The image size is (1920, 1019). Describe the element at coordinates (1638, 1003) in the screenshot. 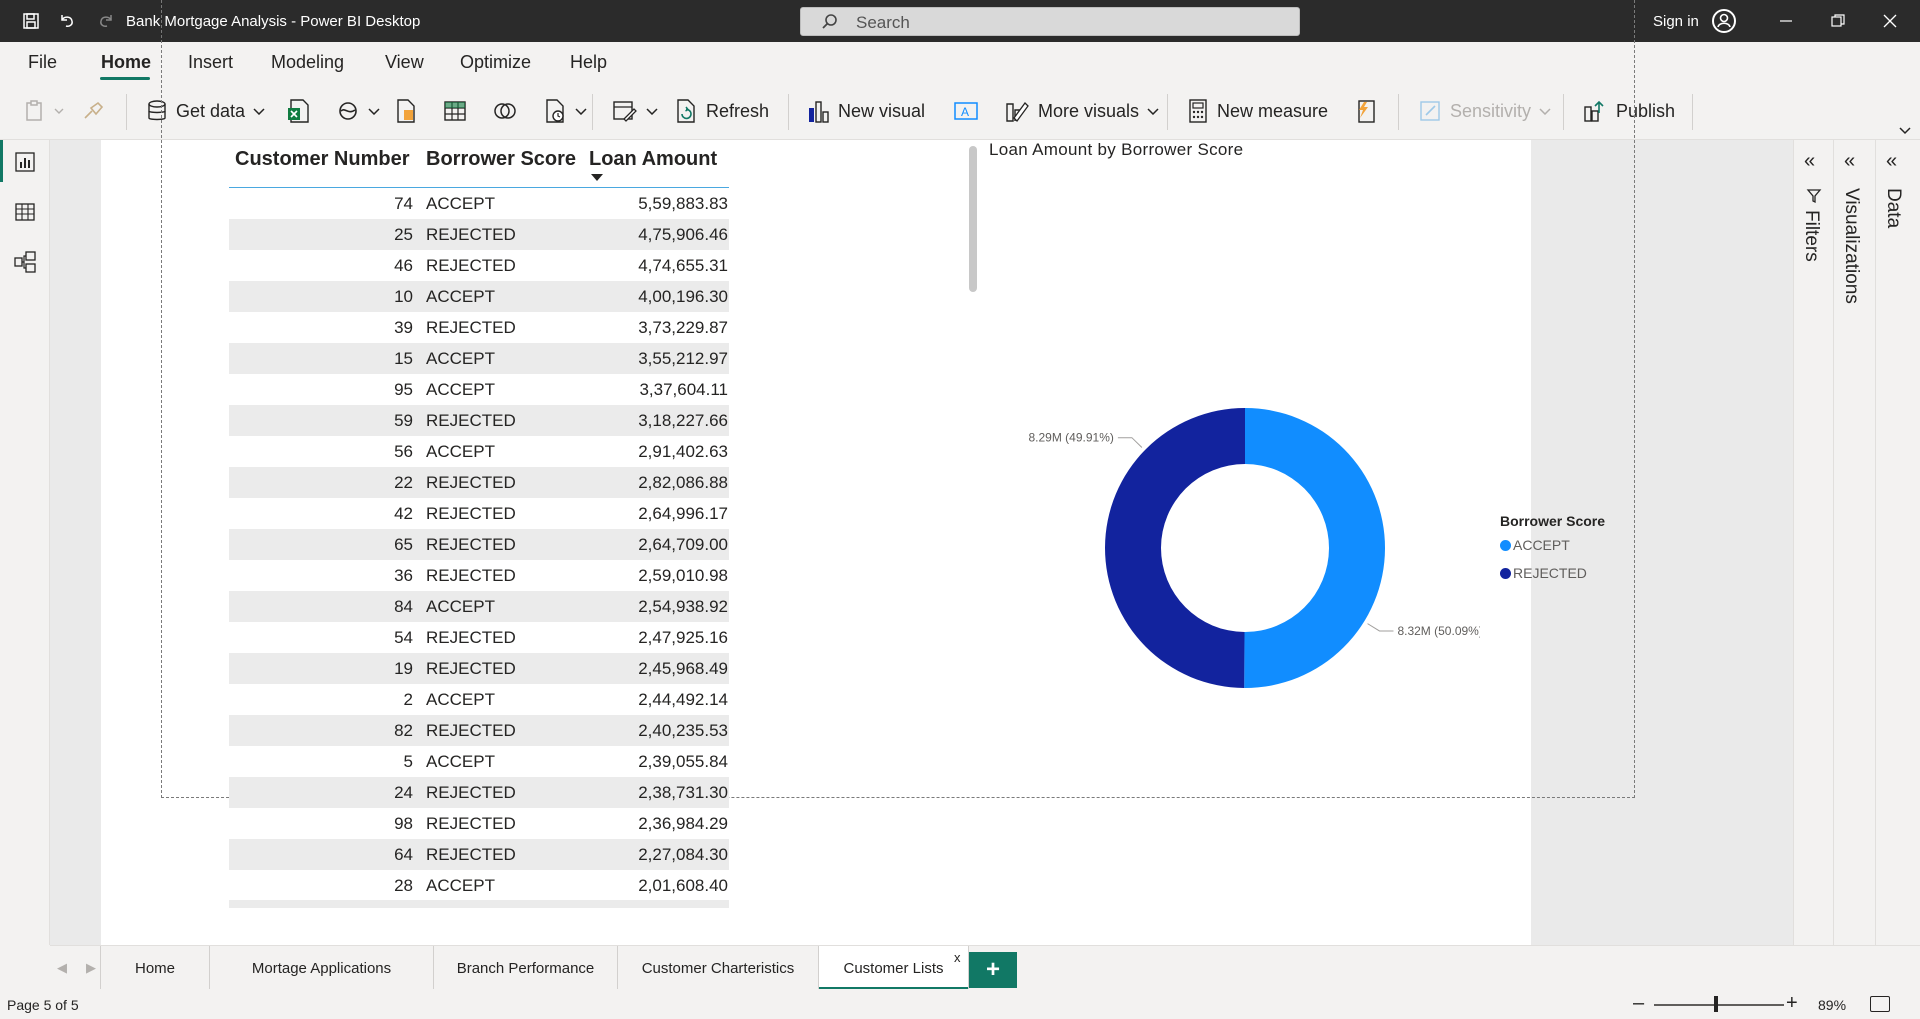

I see `zoom-out-button: –` at that location.